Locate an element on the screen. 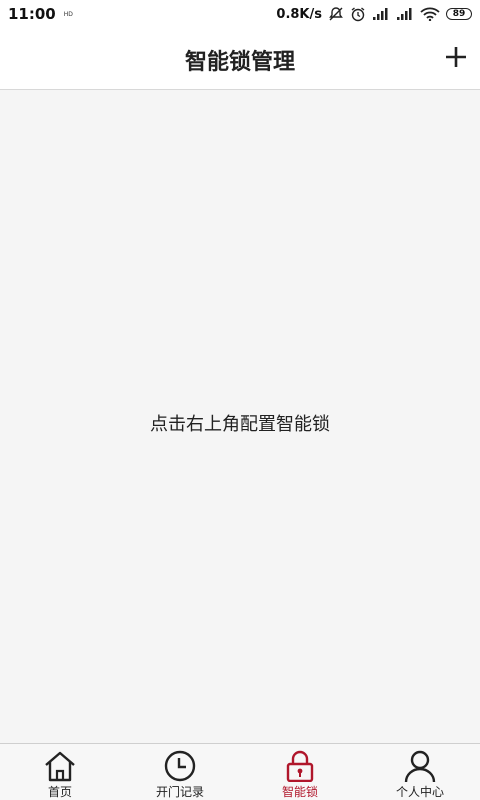 The height and width of the screenshot is (800, 480). wifi-icon is located at coordinates (430, 14).